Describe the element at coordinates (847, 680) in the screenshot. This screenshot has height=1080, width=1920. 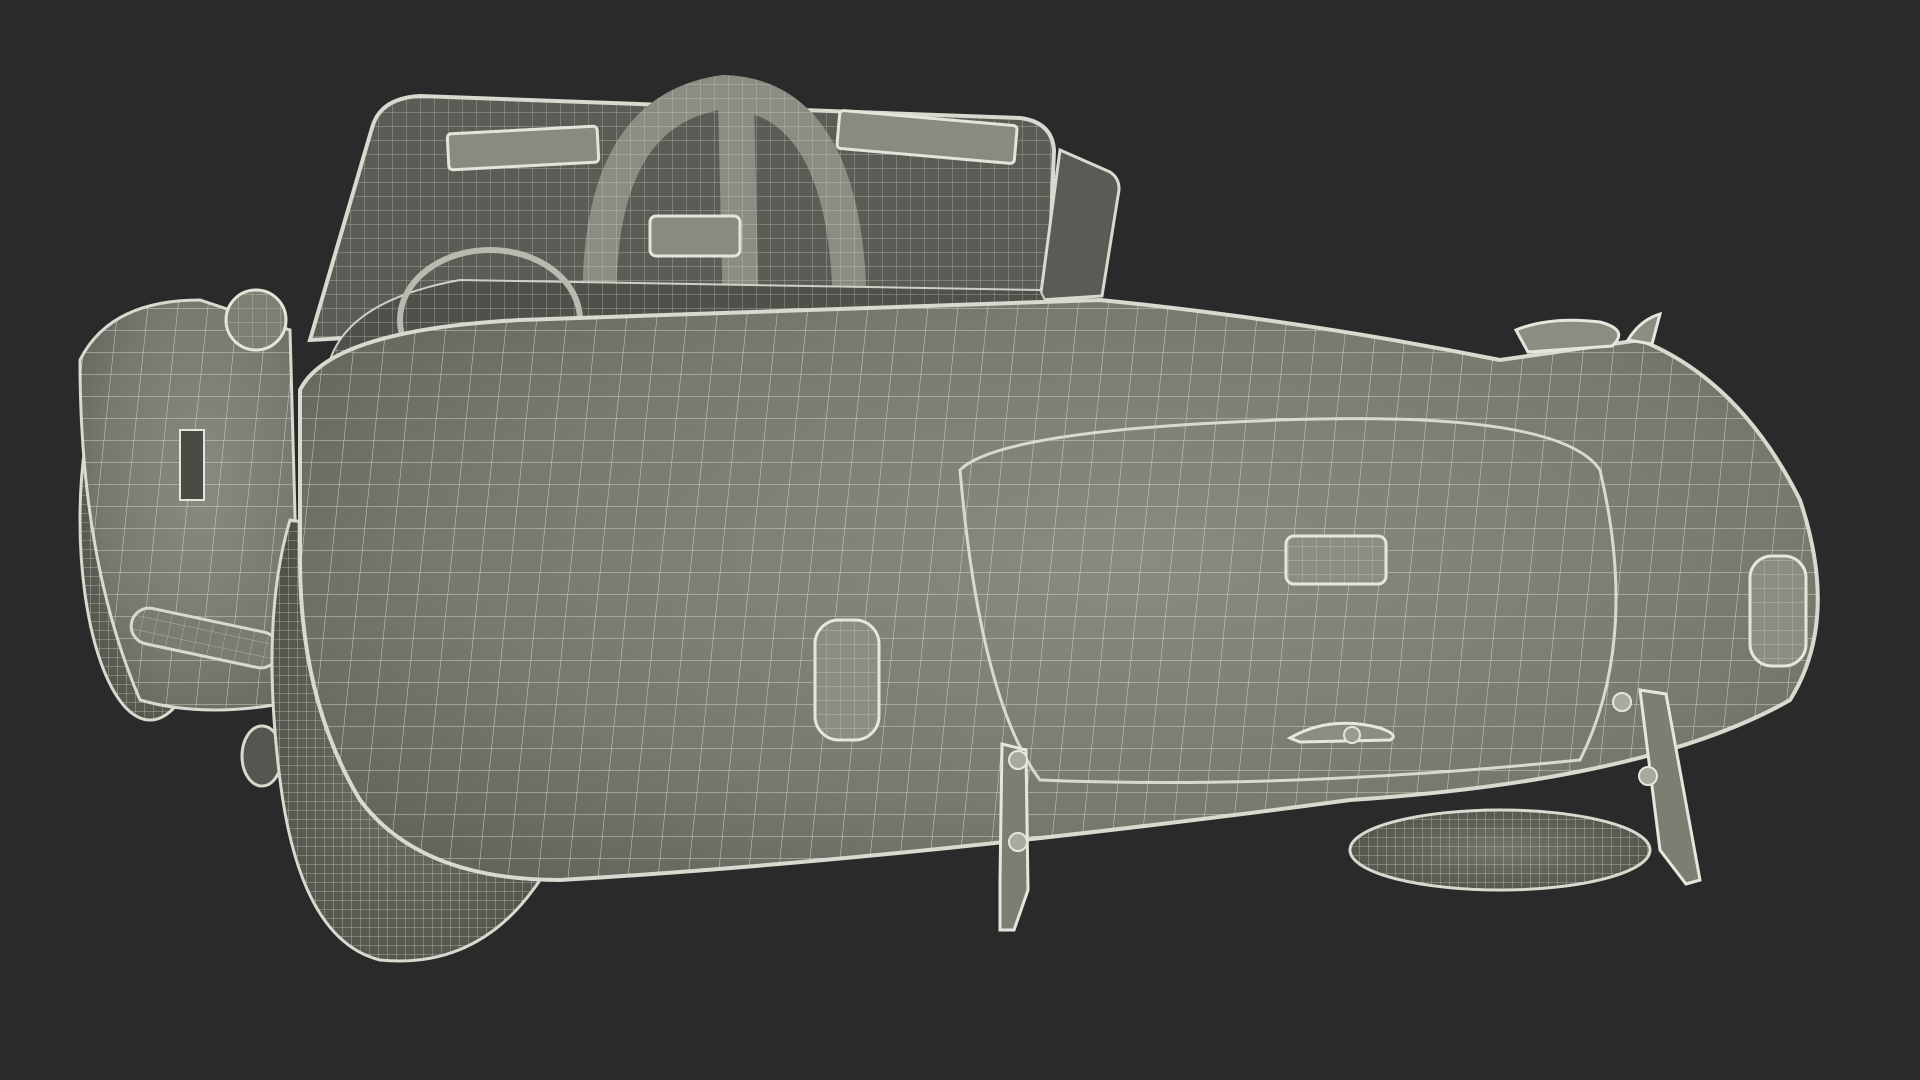
I see `taillight-left` at that location.